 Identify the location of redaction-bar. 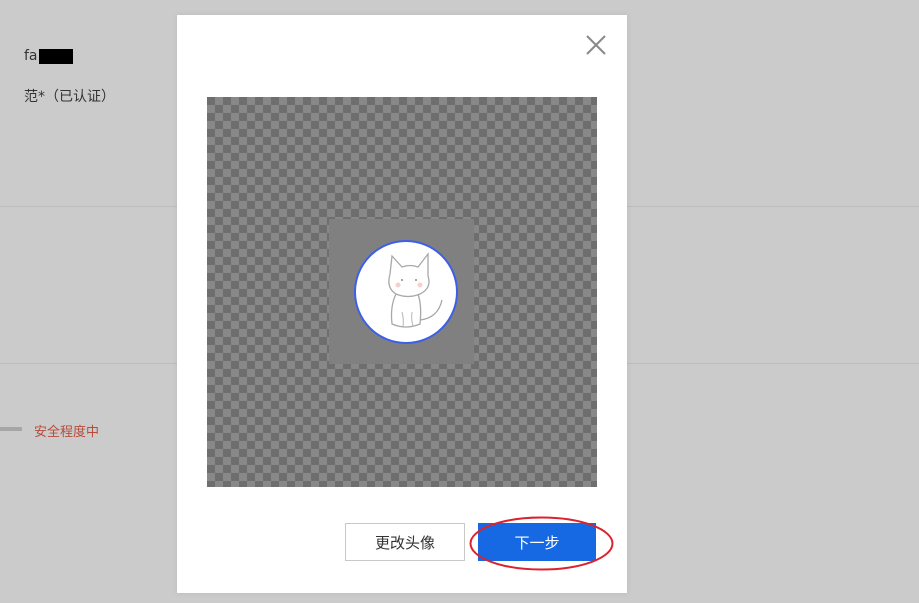
(55, 56).